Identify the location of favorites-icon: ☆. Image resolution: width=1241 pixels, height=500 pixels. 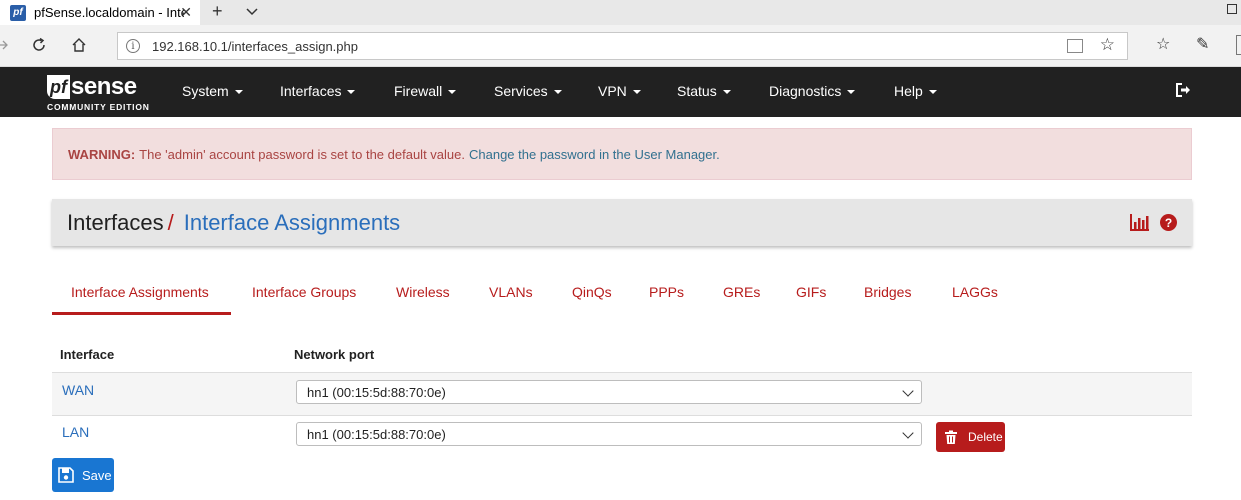
(1163, 44).